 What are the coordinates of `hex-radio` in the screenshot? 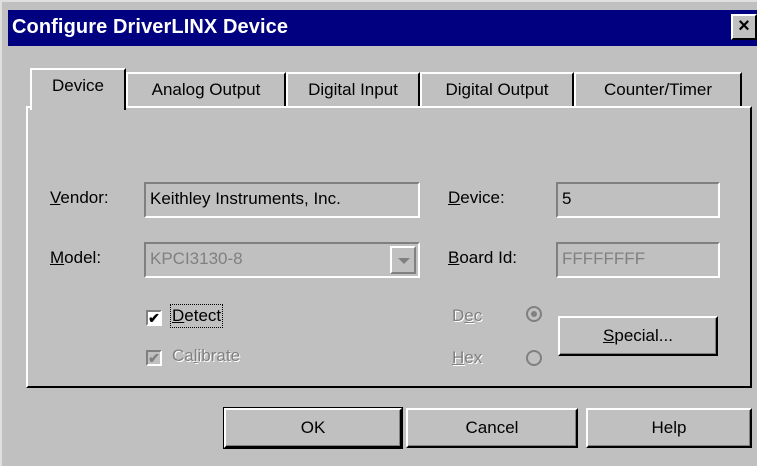 It's located at (534, 358).